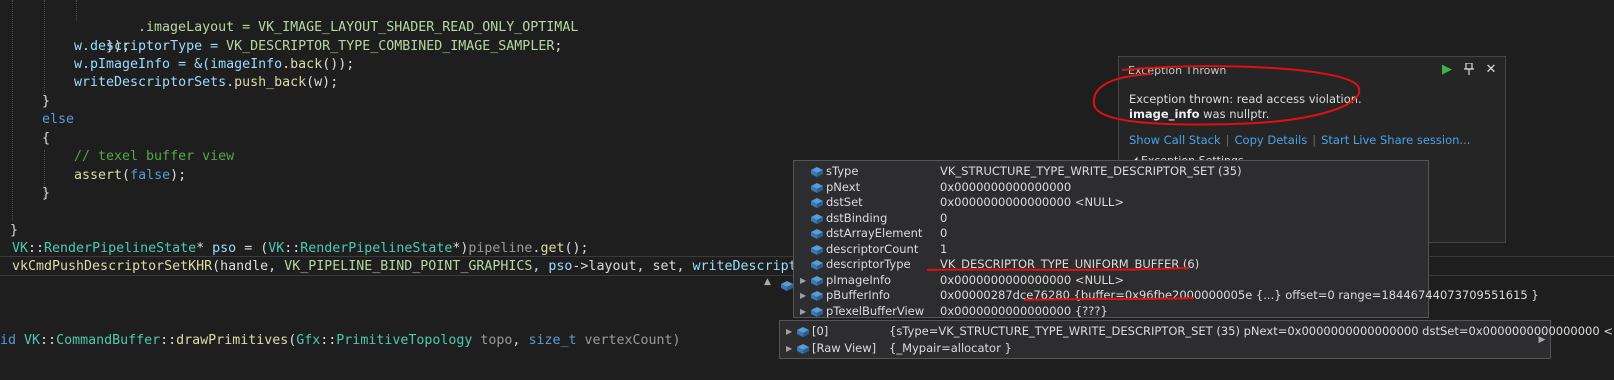 This screenshot has height=380, width=1614. Describe the element at coordinates (1447, 69) in the screenshot. I see `play-icon: ▶` at that location.